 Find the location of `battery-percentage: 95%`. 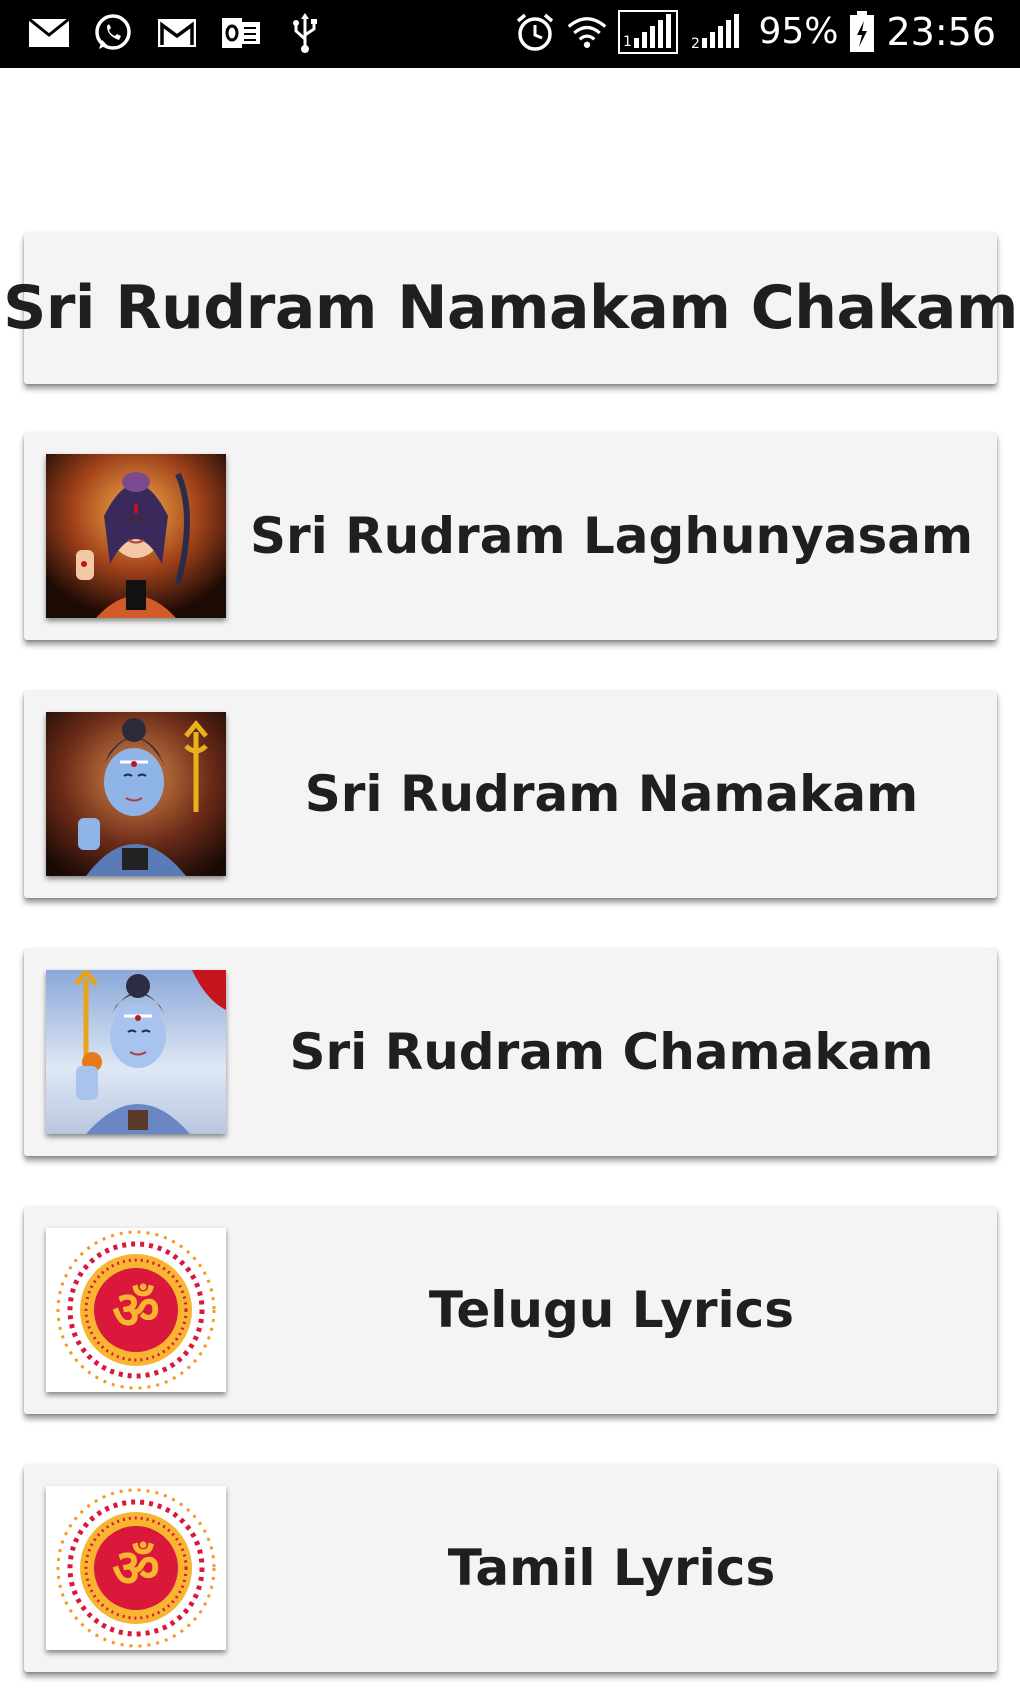

battery-percentage: 95% is located at coordinates (798, 31).